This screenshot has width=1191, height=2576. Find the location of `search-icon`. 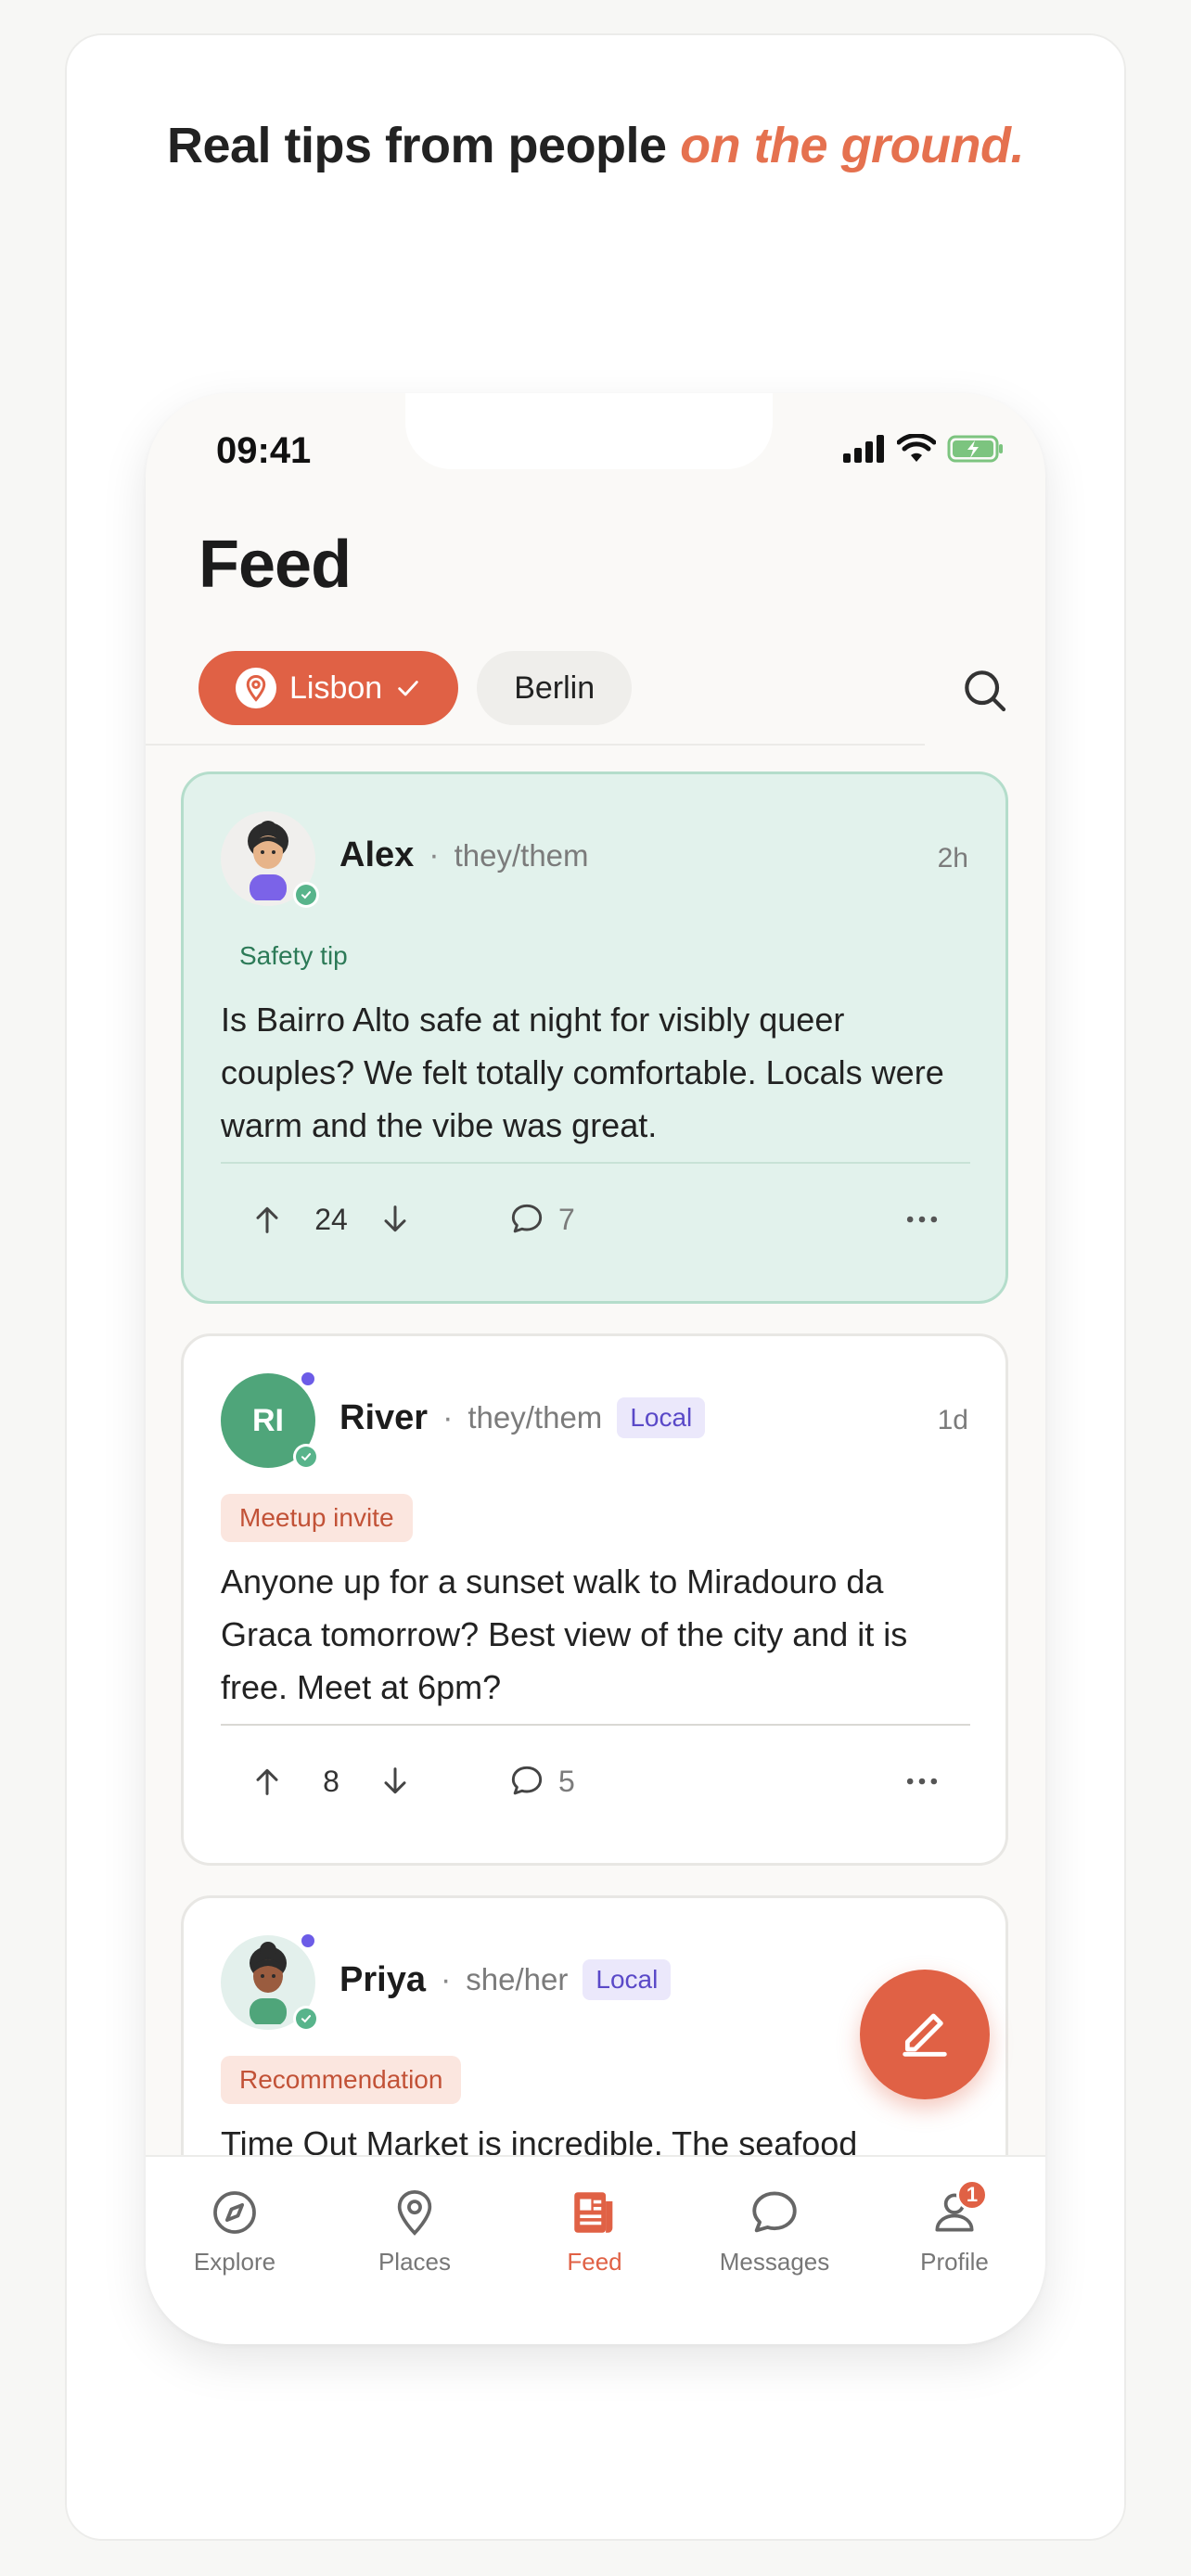

search-icon is located at coordinates (985, 691).